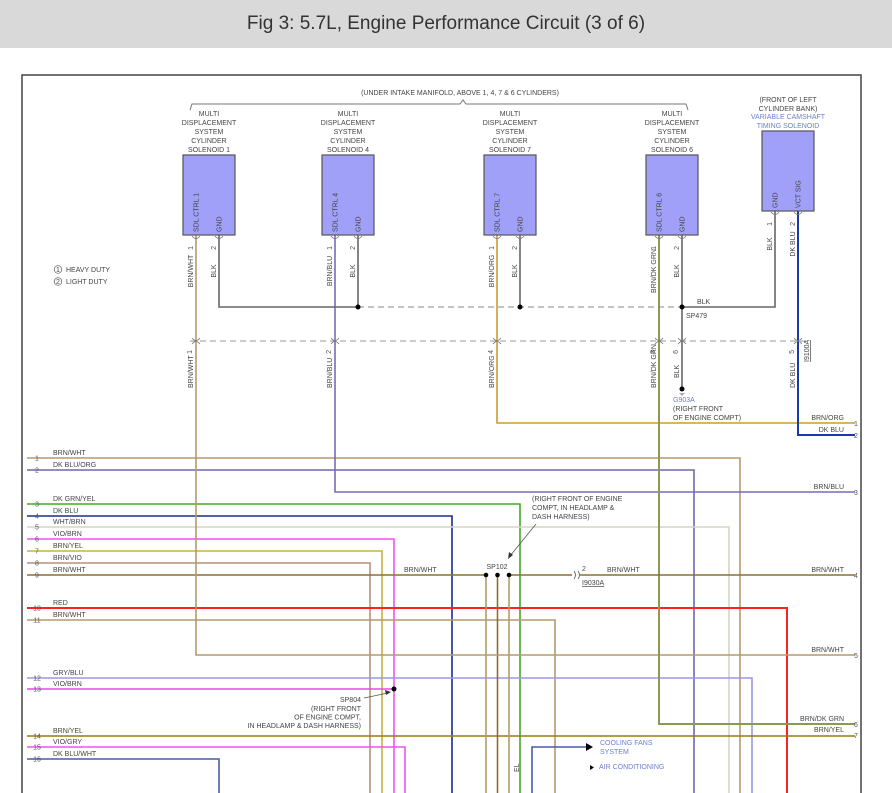  Describe the element at coordinates (682, 394) in the screenshot. I see `ground-icon` at that location.